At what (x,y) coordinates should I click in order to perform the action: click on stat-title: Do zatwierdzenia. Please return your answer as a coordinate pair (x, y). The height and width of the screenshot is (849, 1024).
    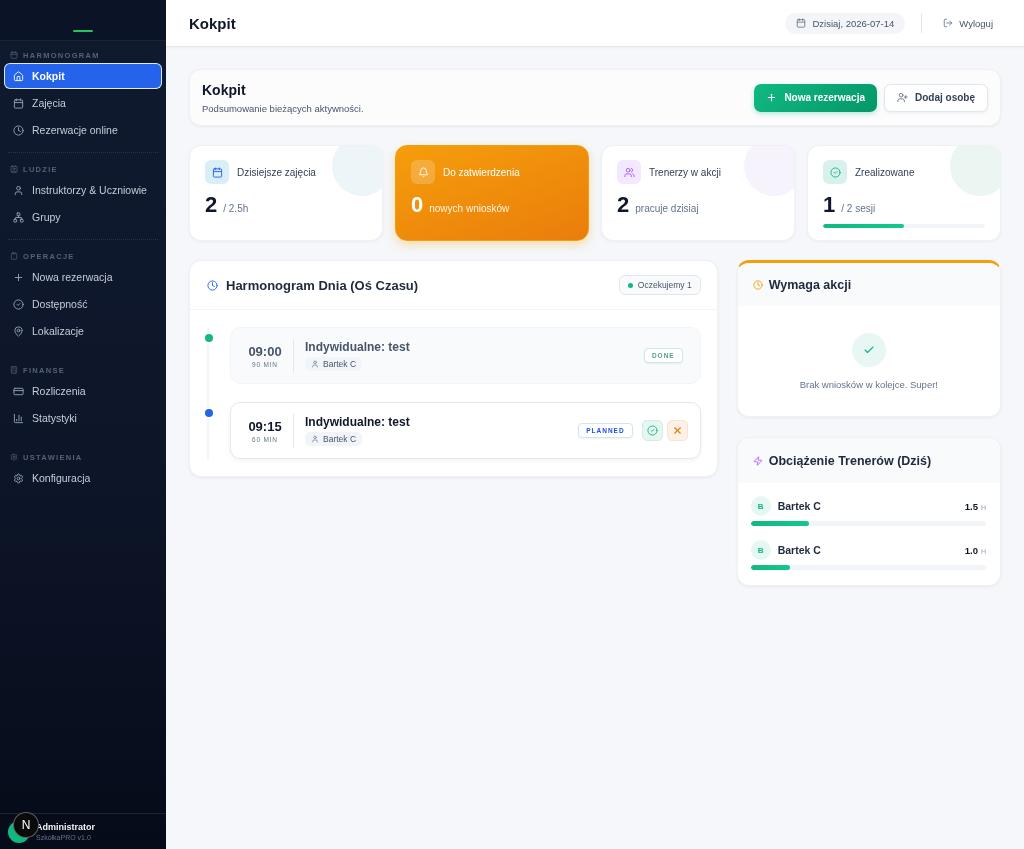
    Looking at the image, I should click on (481, 172).